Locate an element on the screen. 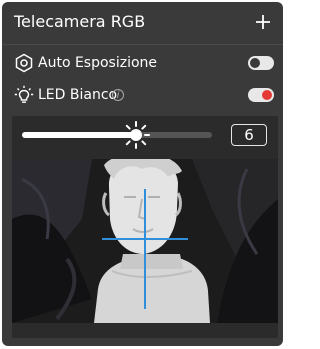  auto-exposure-row: Auto Esposizione is located at coordinates (144, 63).